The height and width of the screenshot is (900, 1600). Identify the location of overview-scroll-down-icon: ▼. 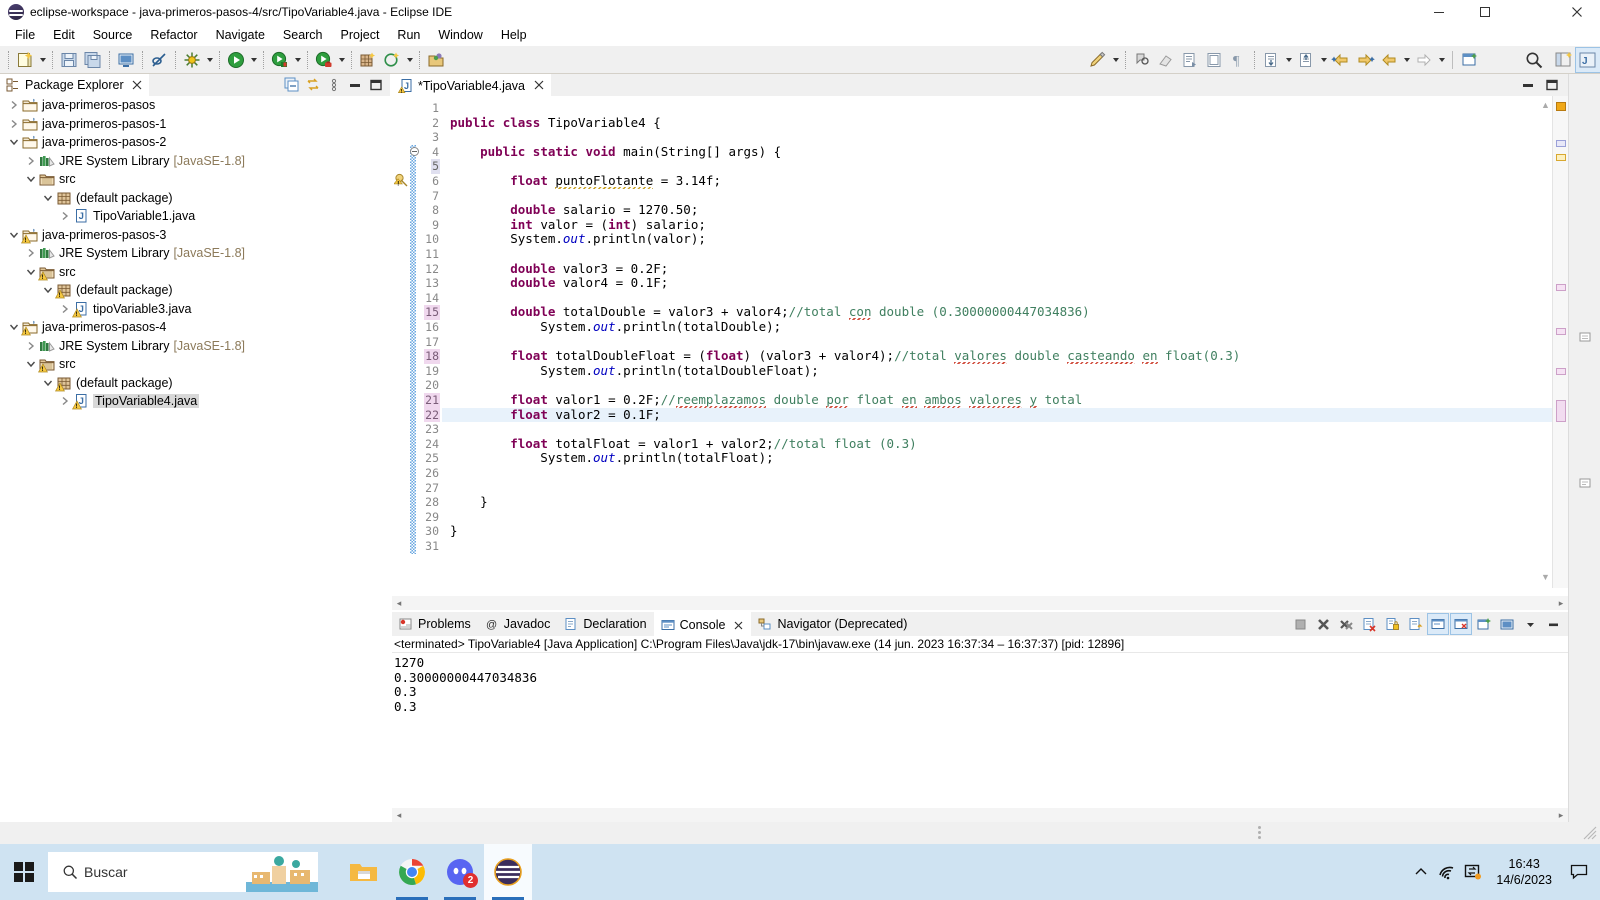
(1545, 577).